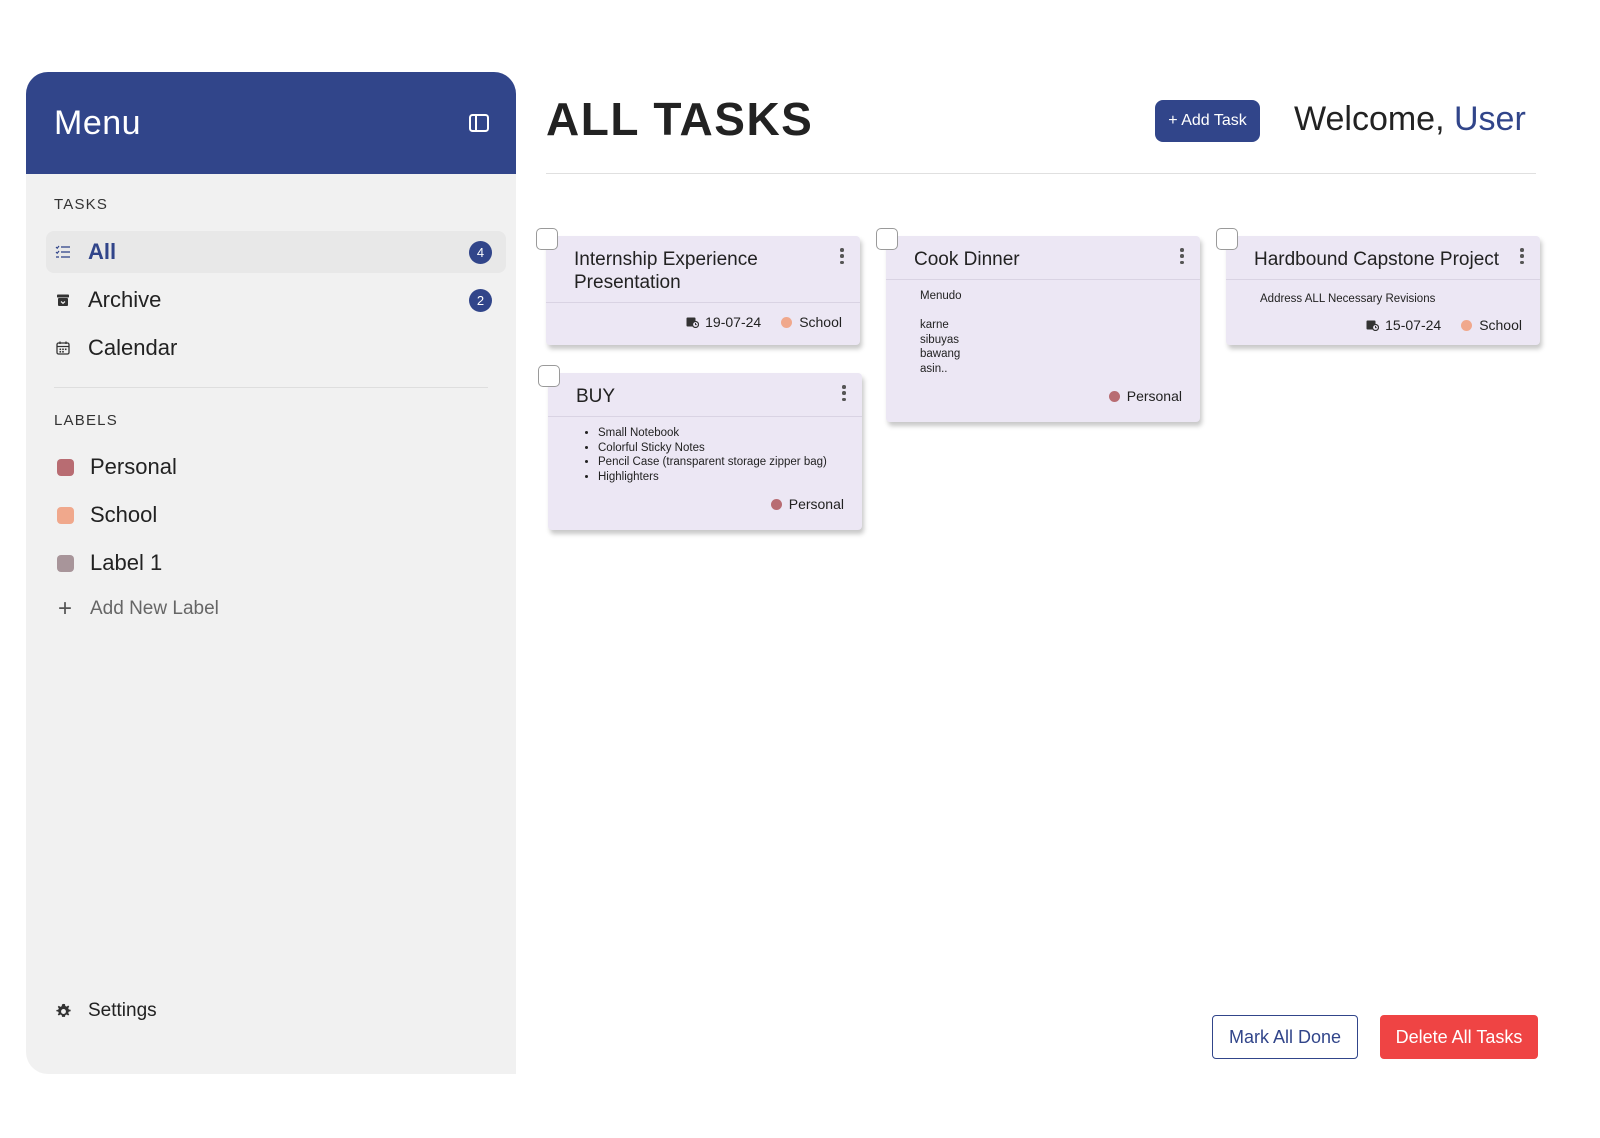 The width and height of the screenshot is (1600, 1138). What do you see at coordinates (1377, 259) in the screenshot?
I see `task-title: Hardbound Capstone Project` at bounding box center [1377, 259].